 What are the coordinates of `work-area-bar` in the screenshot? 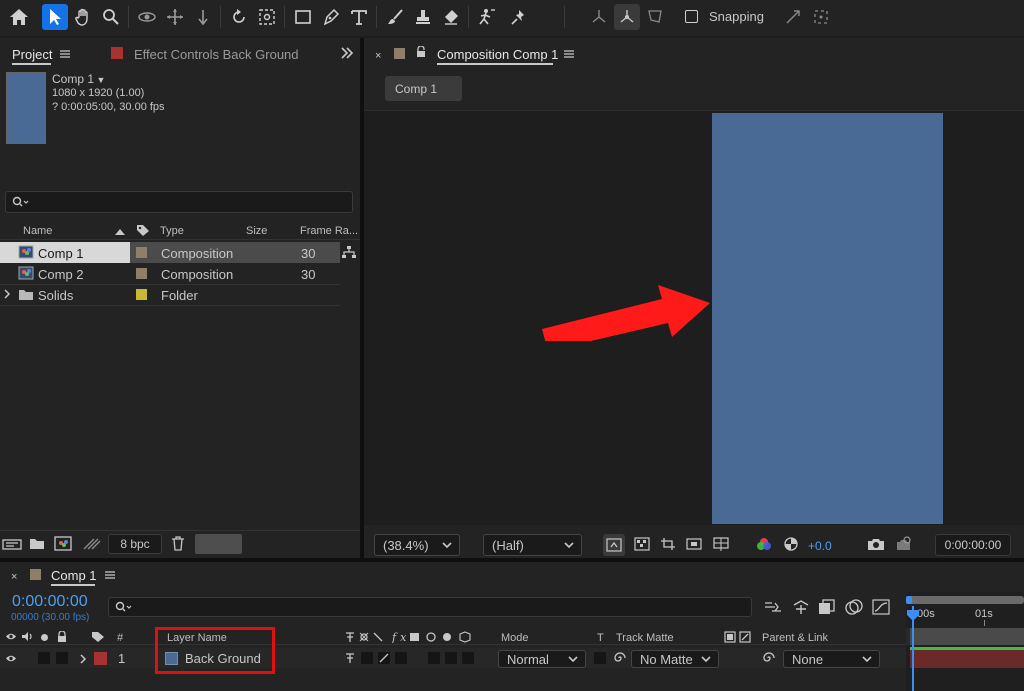 It's located at (966, 600).